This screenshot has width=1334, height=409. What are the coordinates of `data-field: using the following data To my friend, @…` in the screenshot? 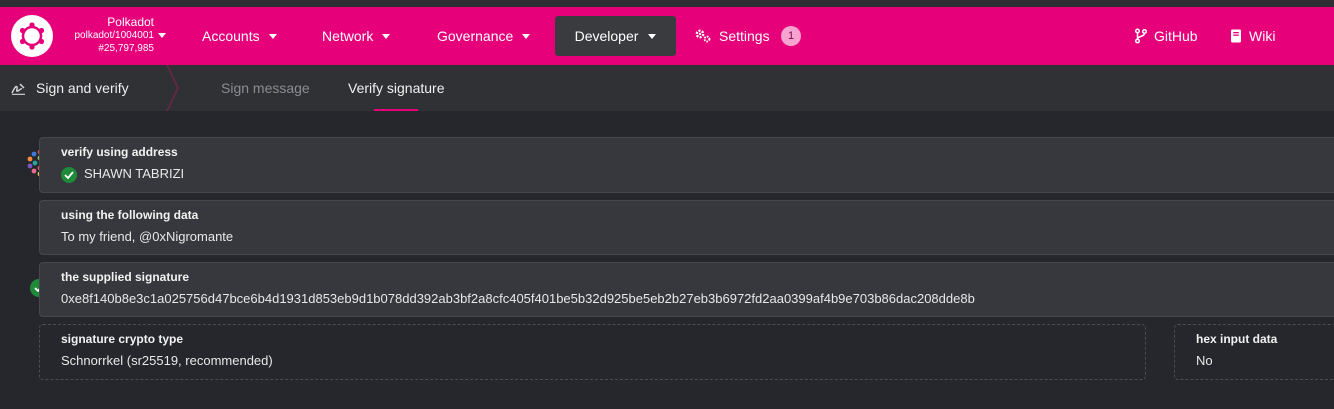 It's located at (686, 227).